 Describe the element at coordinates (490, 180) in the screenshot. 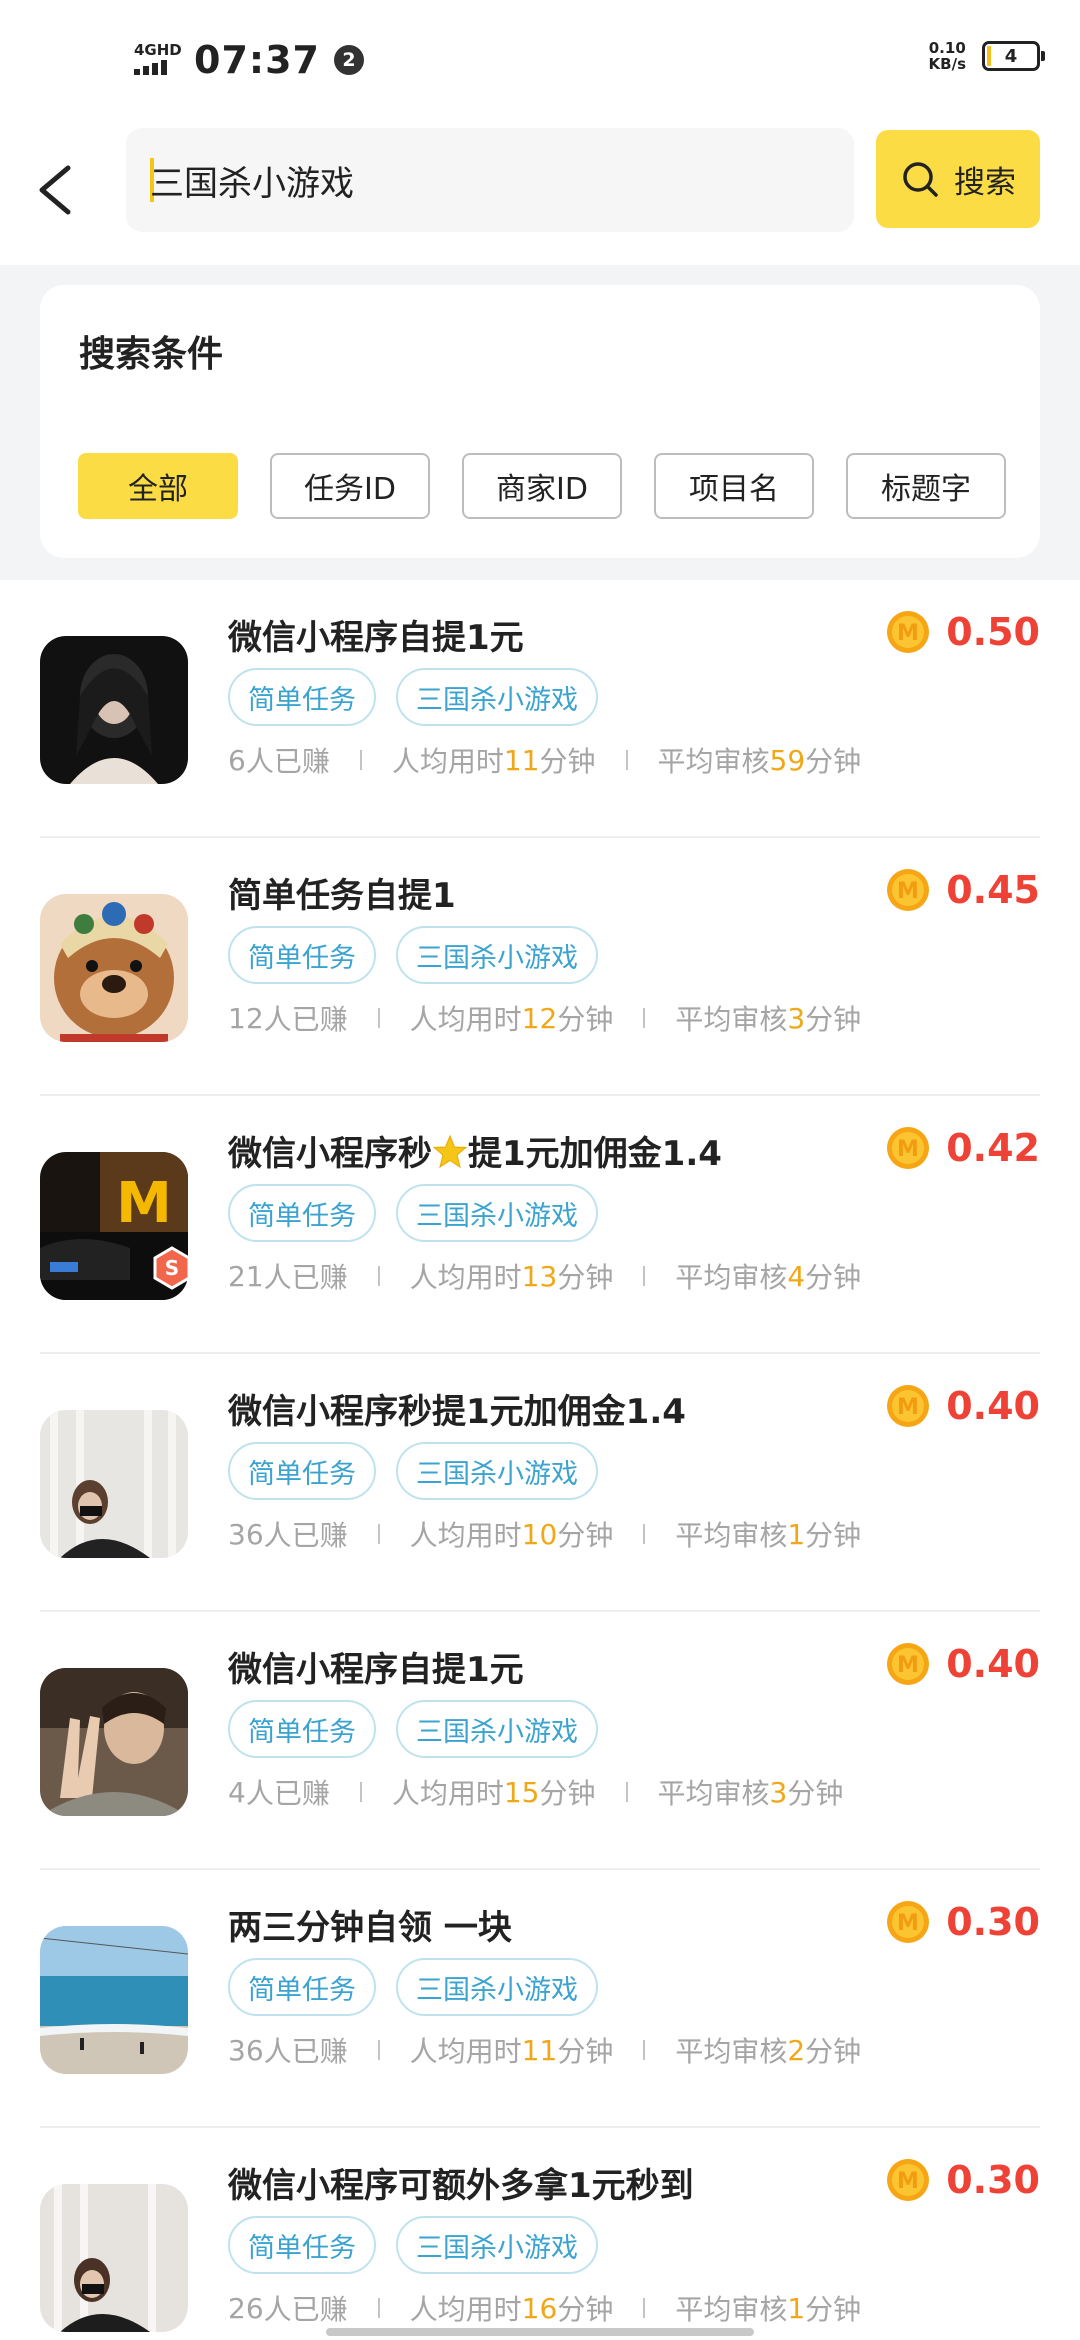

I see `search-input: 三国杀小游戏` at that location.